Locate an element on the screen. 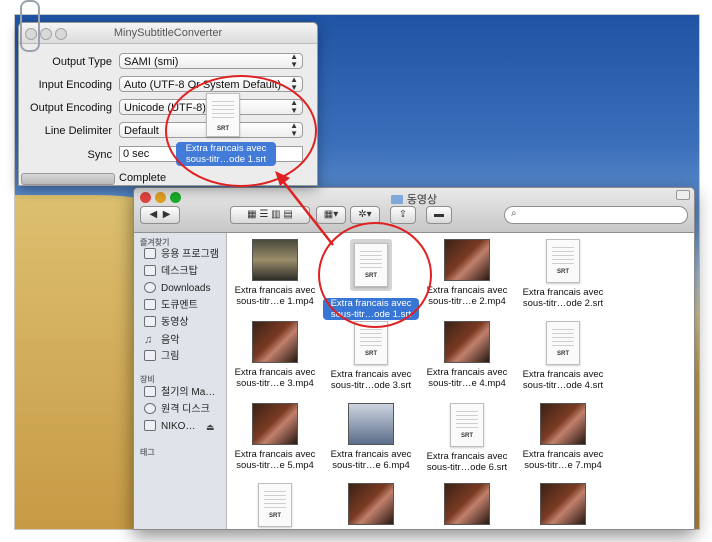 The height and width of the screenshot is (542, 712). paperclip-decoration is located at coordinates (30, 26).